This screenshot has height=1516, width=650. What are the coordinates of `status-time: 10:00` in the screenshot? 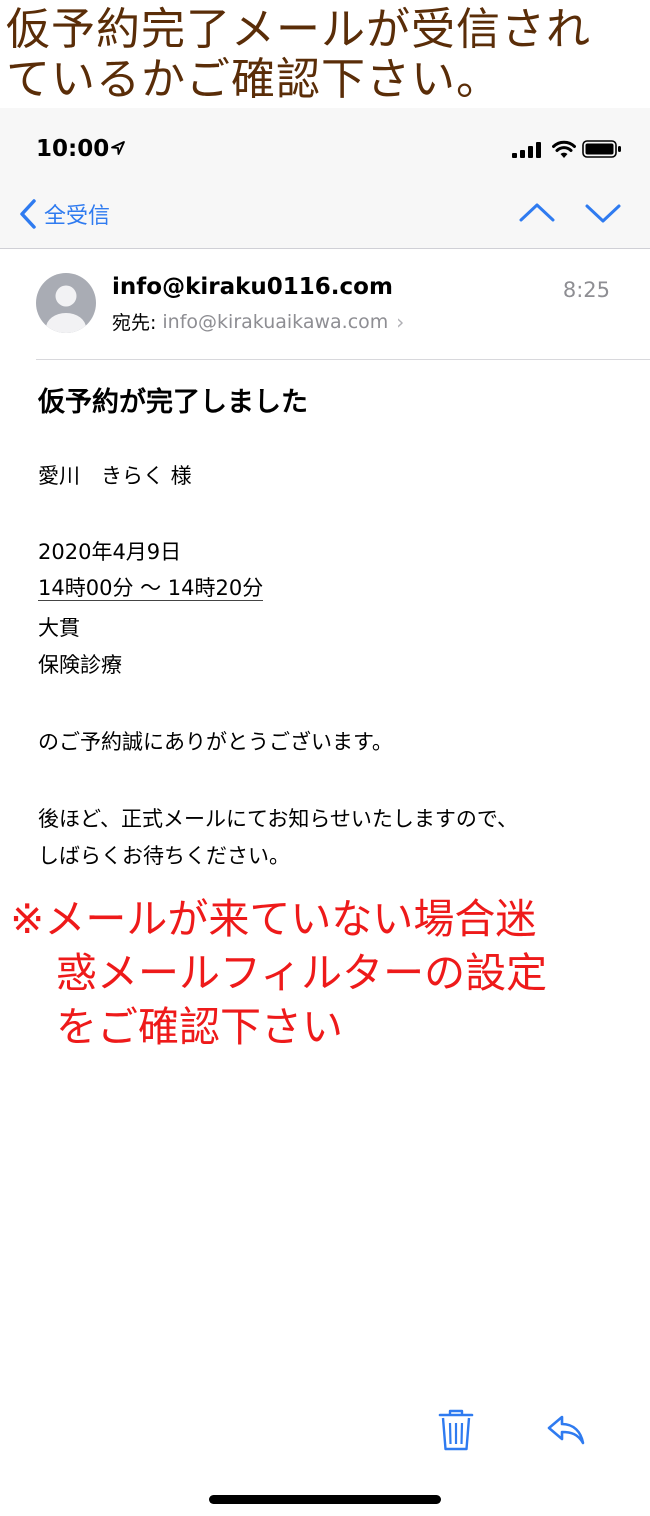 It's located at (73, 149).